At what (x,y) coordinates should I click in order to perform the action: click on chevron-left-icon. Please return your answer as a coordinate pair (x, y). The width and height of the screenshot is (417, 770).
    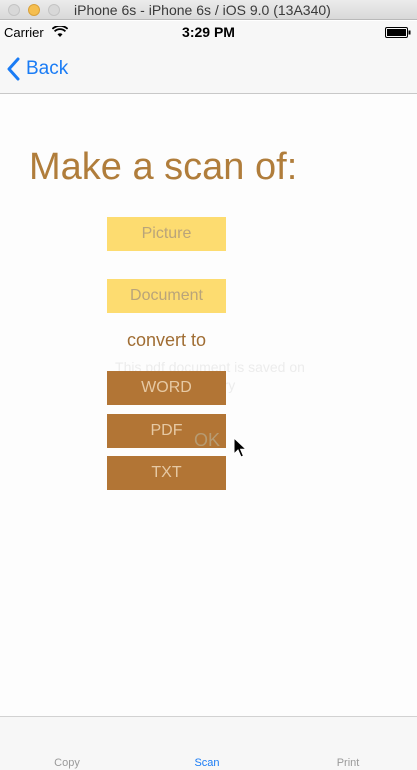
    Looking at the image, I should click on (13, 69).